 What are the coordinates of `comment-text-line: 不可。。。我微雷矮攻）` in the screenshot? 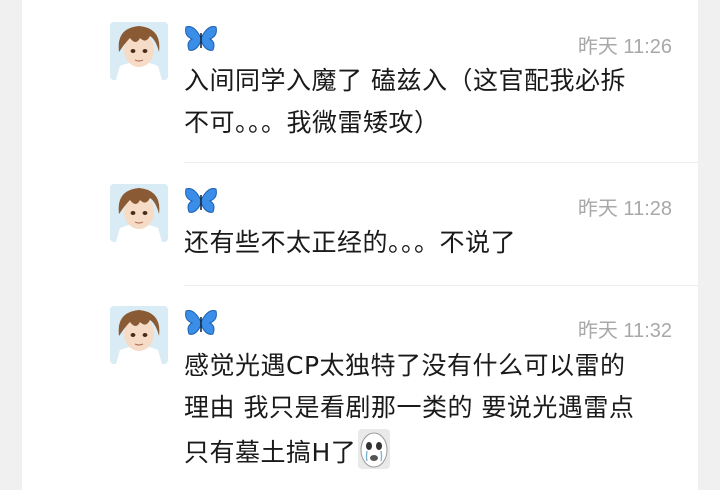 It's located at (312, 122).